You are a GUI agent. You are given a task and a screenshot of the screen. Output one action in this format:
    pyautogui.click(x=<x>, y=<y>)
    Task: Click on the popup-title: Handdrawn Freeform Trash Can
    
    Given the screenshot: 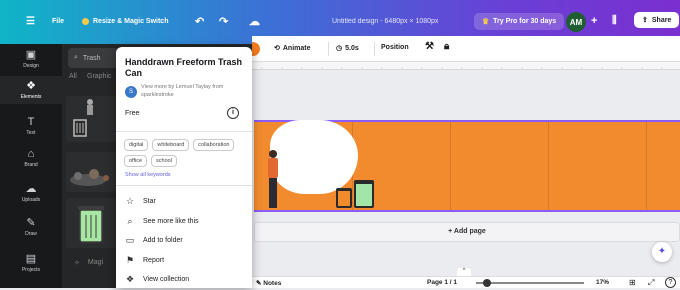 What is the action you would take?
    pyautogui.click(x=184, y=67)
    